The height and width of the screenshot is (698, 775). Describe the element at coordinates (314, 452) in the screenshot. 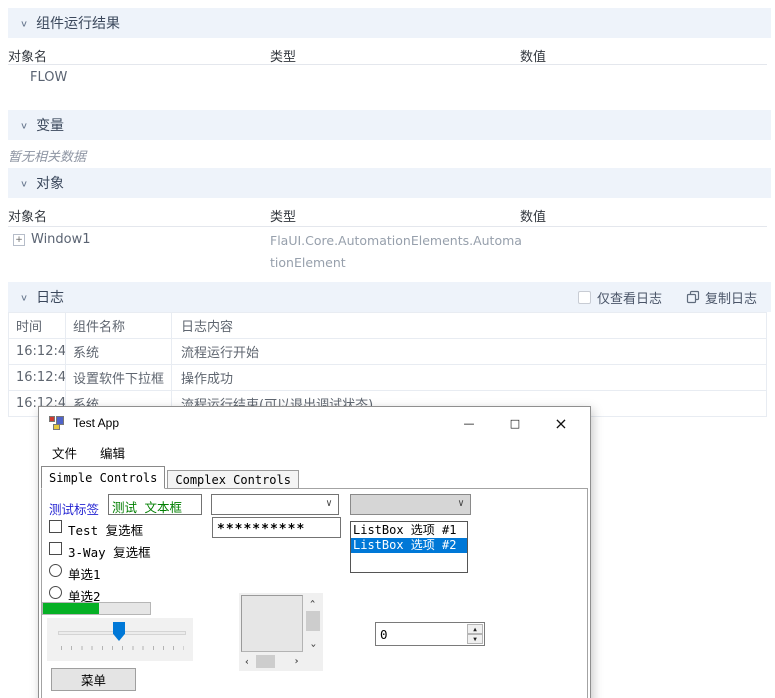

I see `menu-bar: 文件 编辑` at that location.